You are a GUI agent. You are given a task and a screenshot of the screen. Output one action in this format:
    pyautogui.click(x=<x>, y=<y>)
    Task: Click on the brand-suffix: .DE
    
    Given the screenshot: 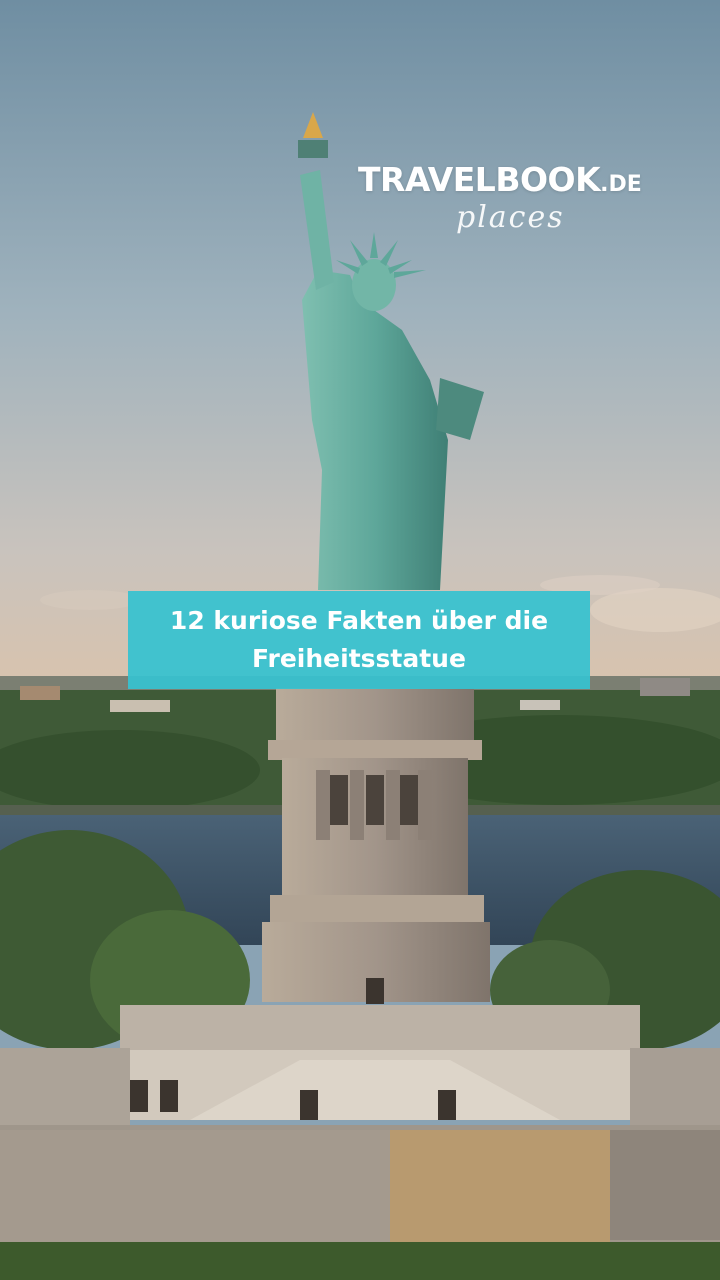 What is the action you would take?
    pyautogui.click(x=621, y=184)
    